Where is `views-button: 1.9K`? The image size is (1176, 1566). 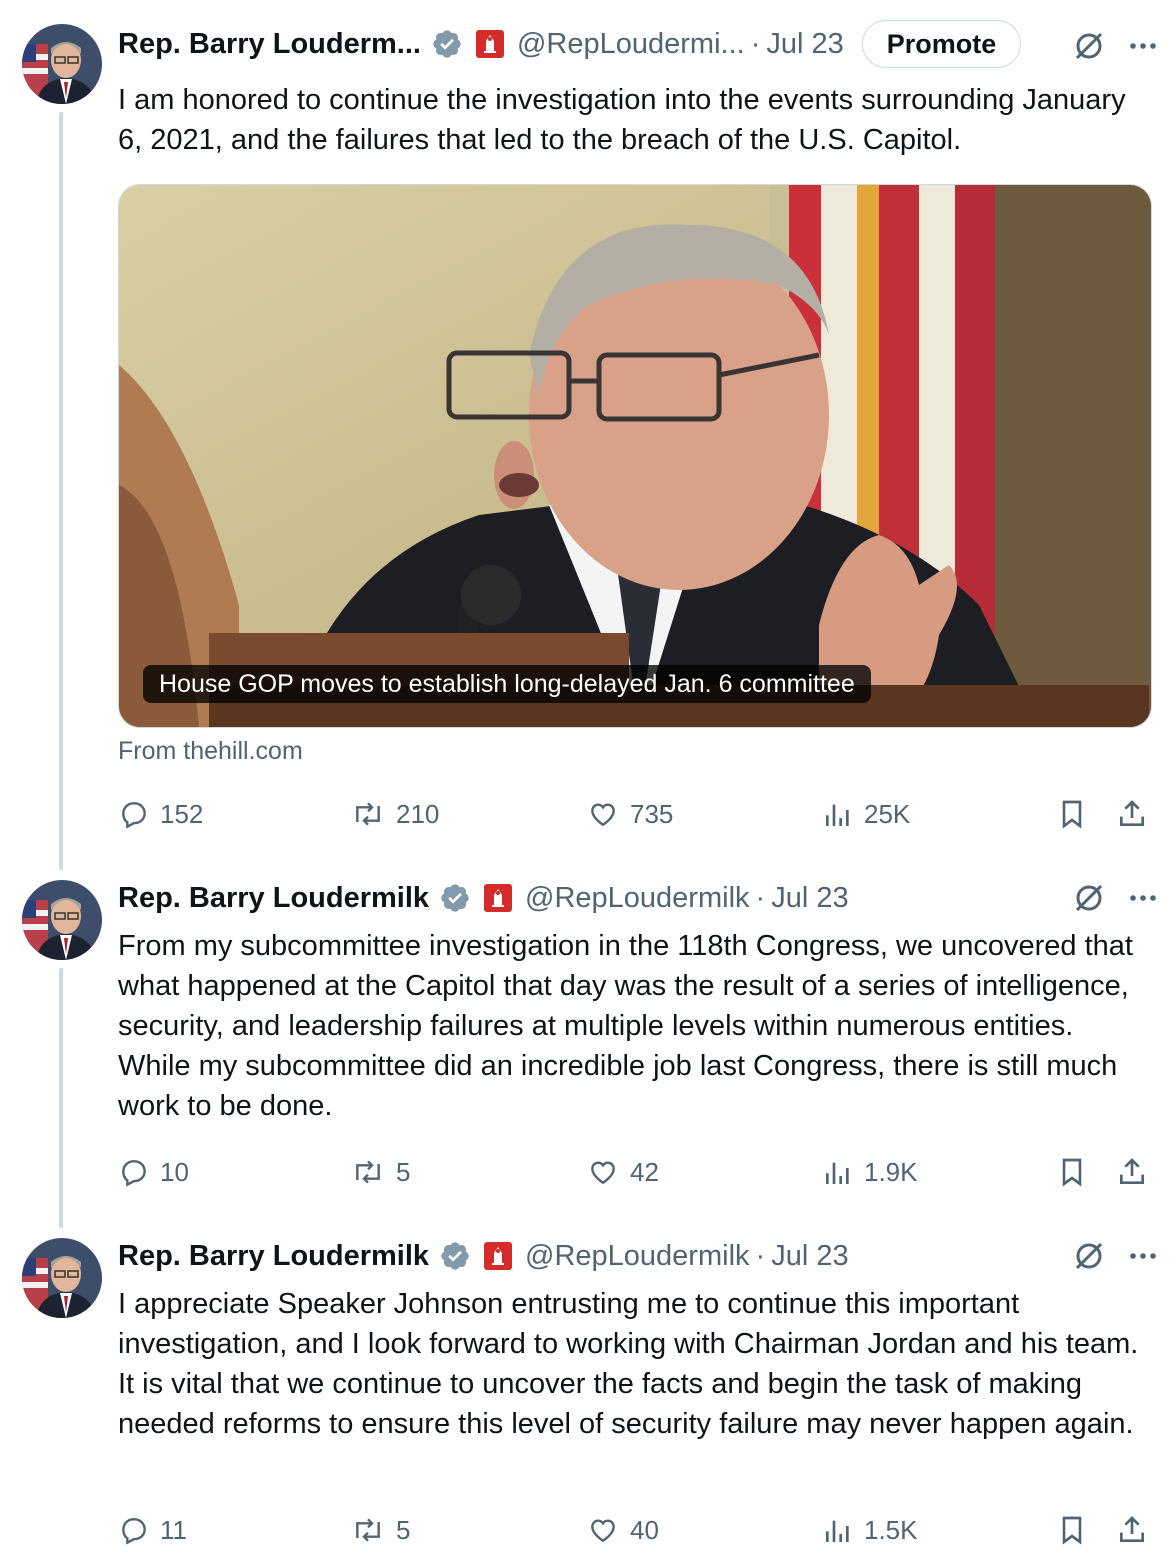 views-button: 1.9K is located at coordinates (870, 1172).